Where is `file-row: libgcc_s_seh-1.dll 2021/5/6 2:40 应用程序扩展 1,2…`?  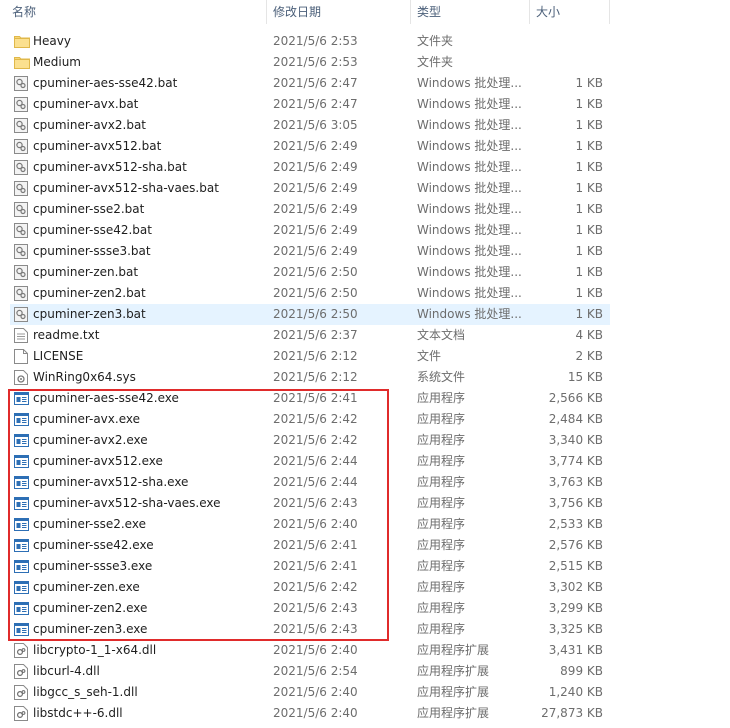 file-row: libgcc_s_seh-1.dll 2021/5/6 2:40 应用程序扩展 1,2… is located at coordinates (365, 692).